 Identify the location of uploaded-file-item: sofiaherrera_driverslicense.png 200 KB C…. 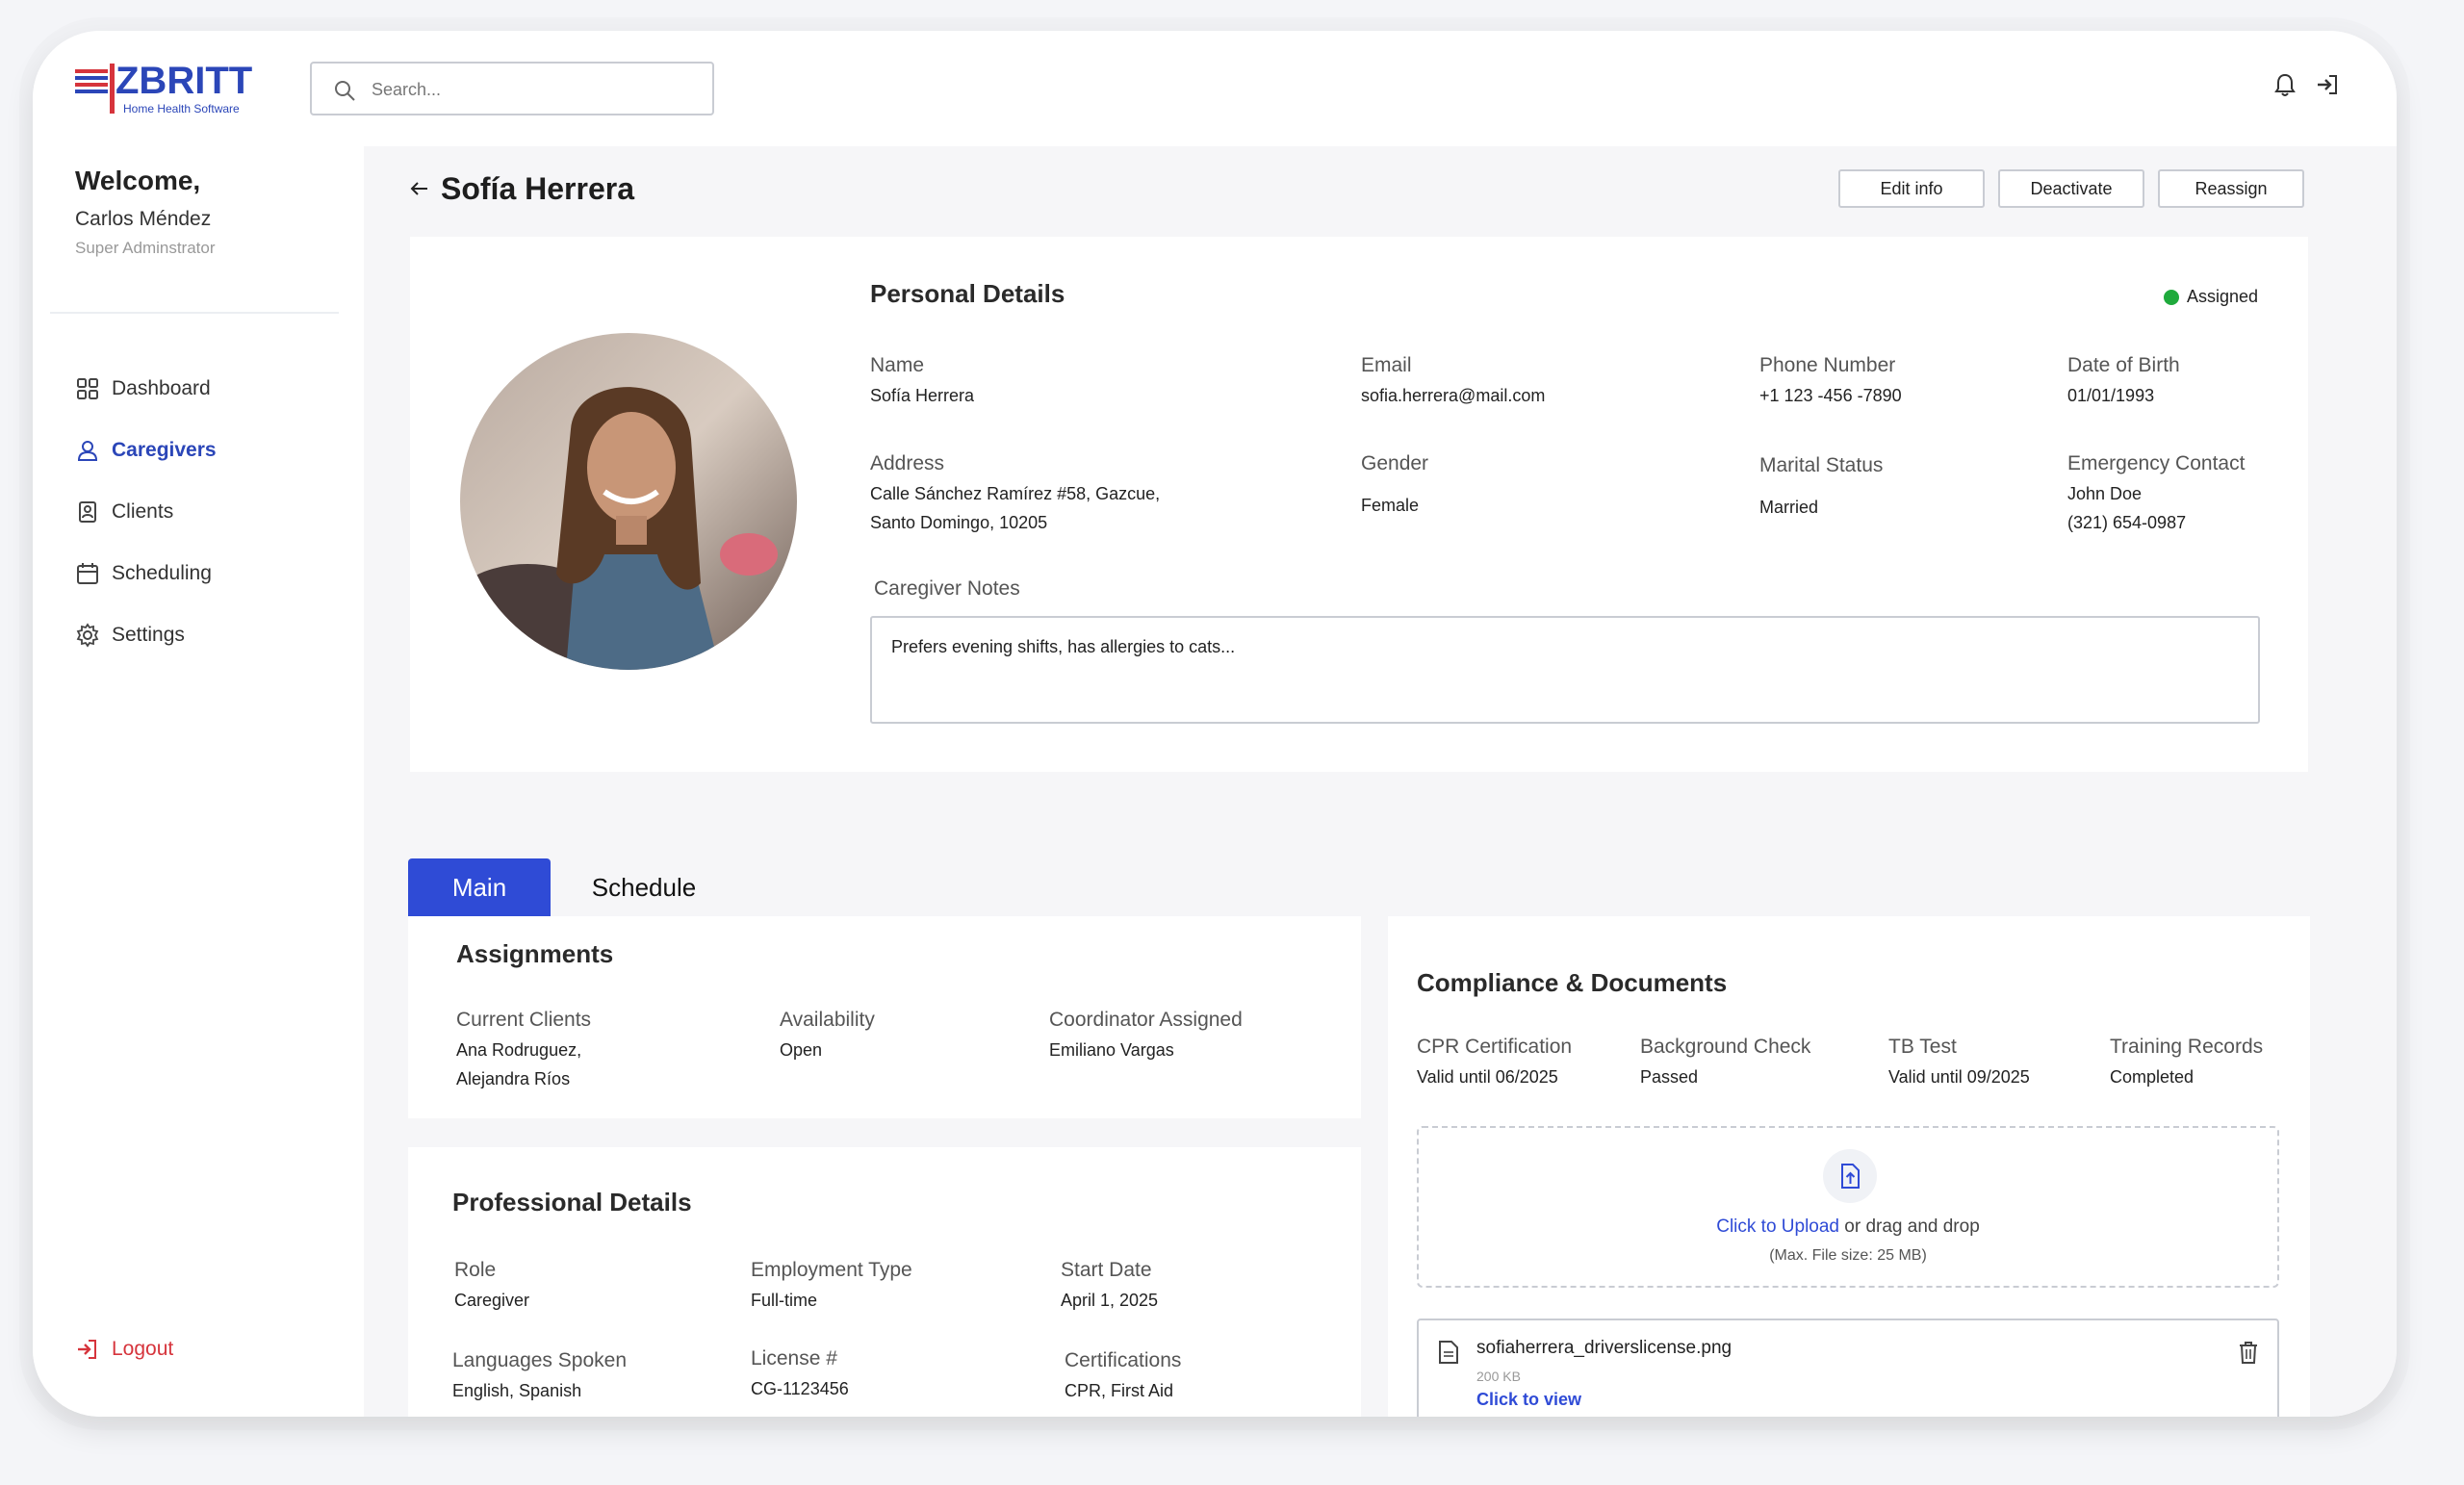
(1848, 1368).